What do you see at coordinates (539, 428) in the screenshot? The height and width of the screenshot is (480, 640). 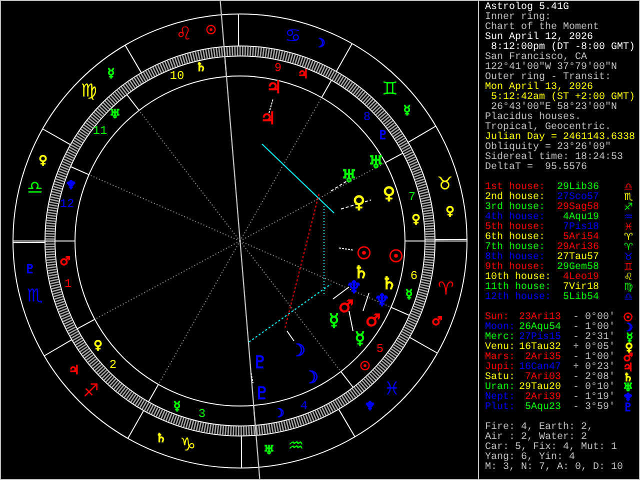 I see `element-summary-line: Fire: 4, Earth: 2,` at bounding box center [539, 428].